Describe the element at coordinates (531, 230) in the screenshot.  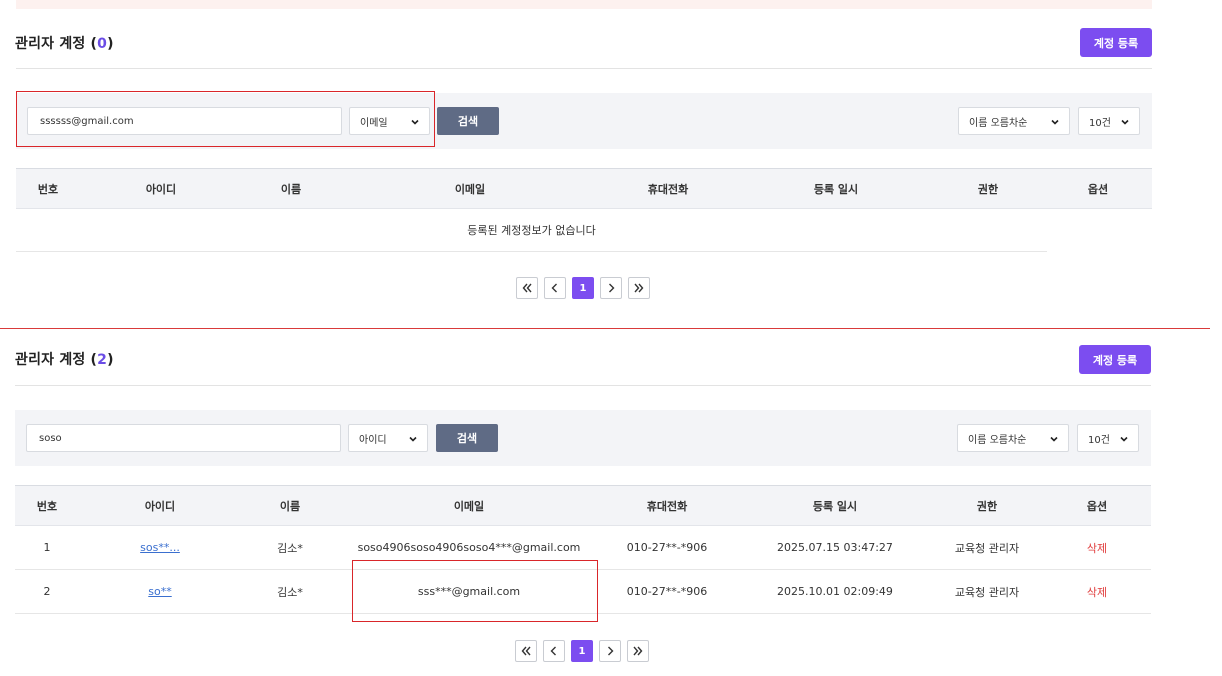
I see `empty-table-message: 등록된 계정정보가 없습니다` at that location.